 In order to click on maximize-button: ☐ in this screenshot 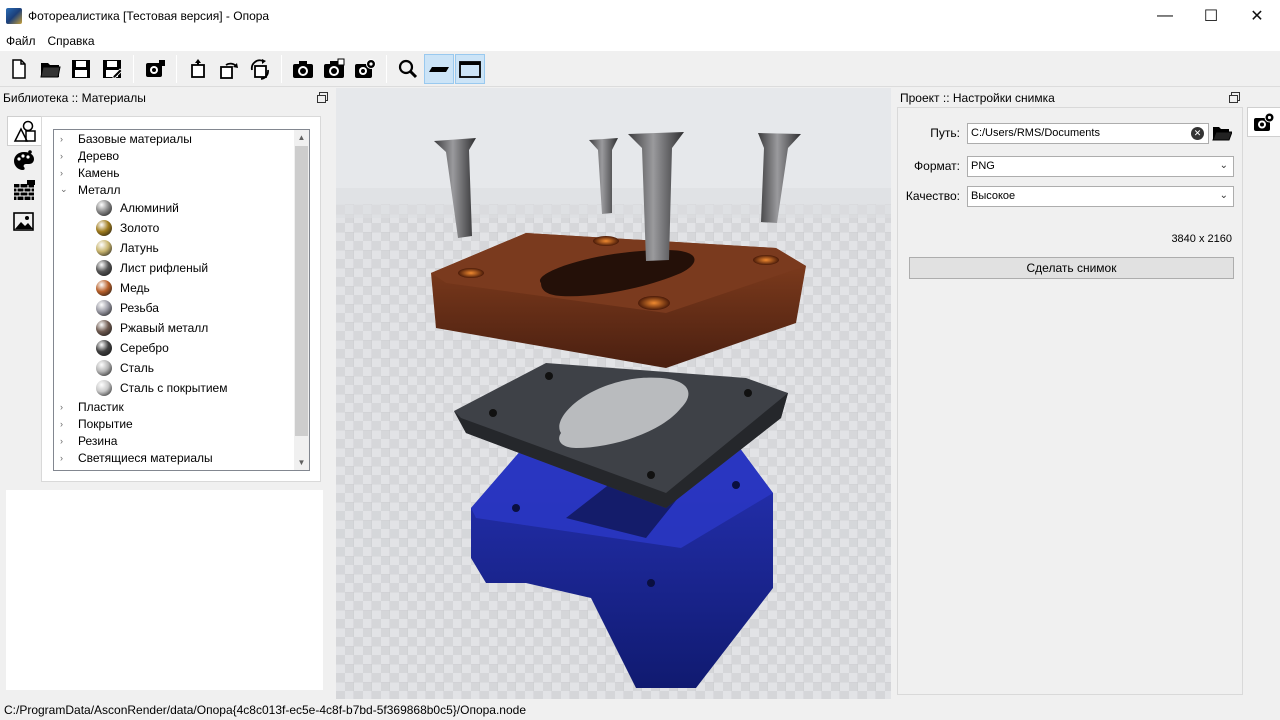, I will do `click(1211, 15)`.